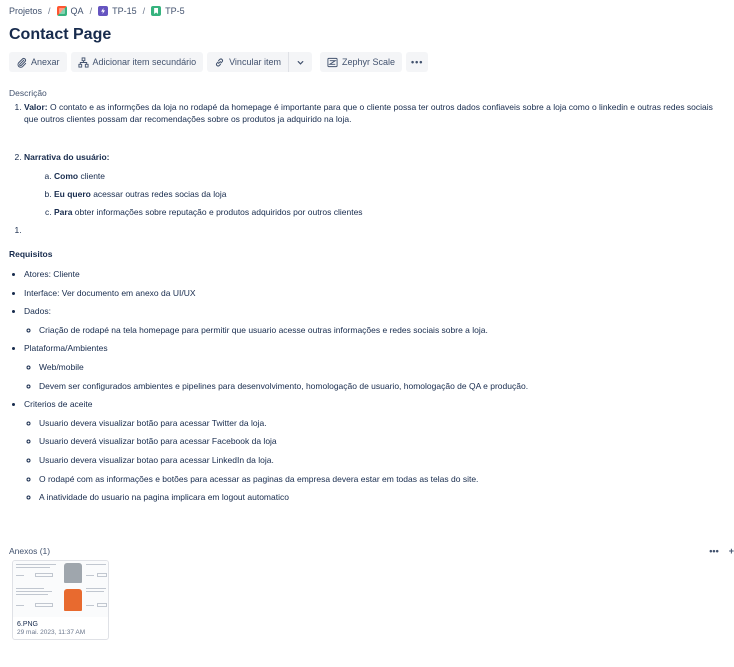  Describe the element at coordinates (144, 62) in the screenshot. I see `add-child-item-label: Adicionar item secundário` at that location.